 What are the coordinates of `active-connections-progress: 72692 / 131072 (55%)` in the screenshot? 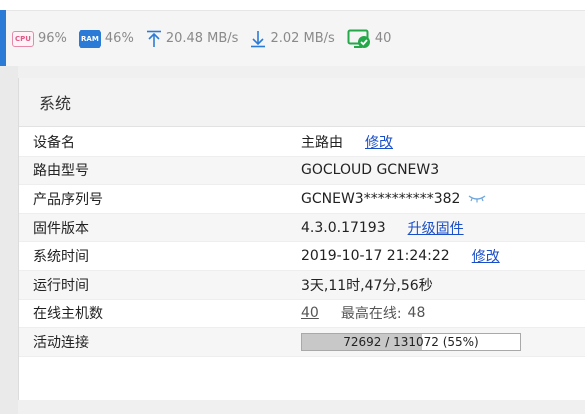 It's located at (411, 341).